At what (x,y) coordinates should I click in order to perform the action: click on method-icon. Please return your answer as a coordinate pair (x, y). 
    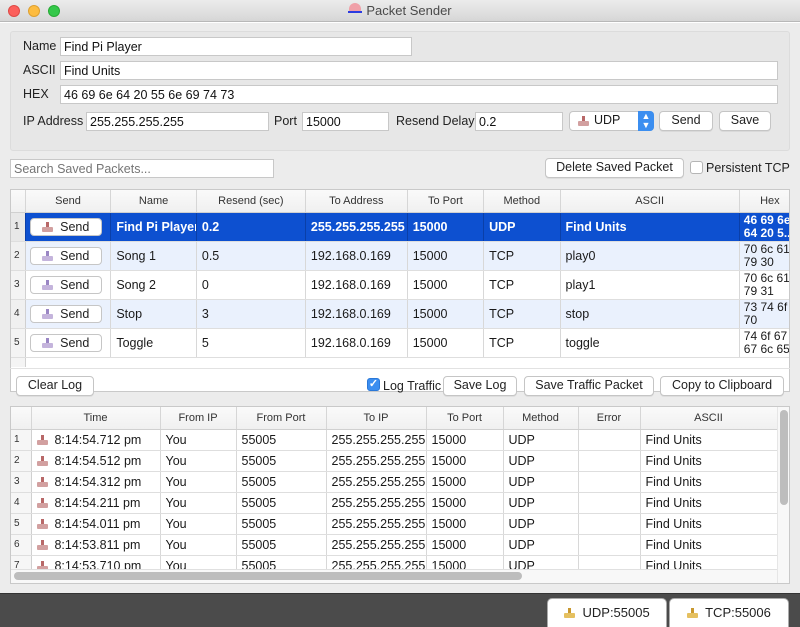
    Looking at the image, I should click on (583, 121).